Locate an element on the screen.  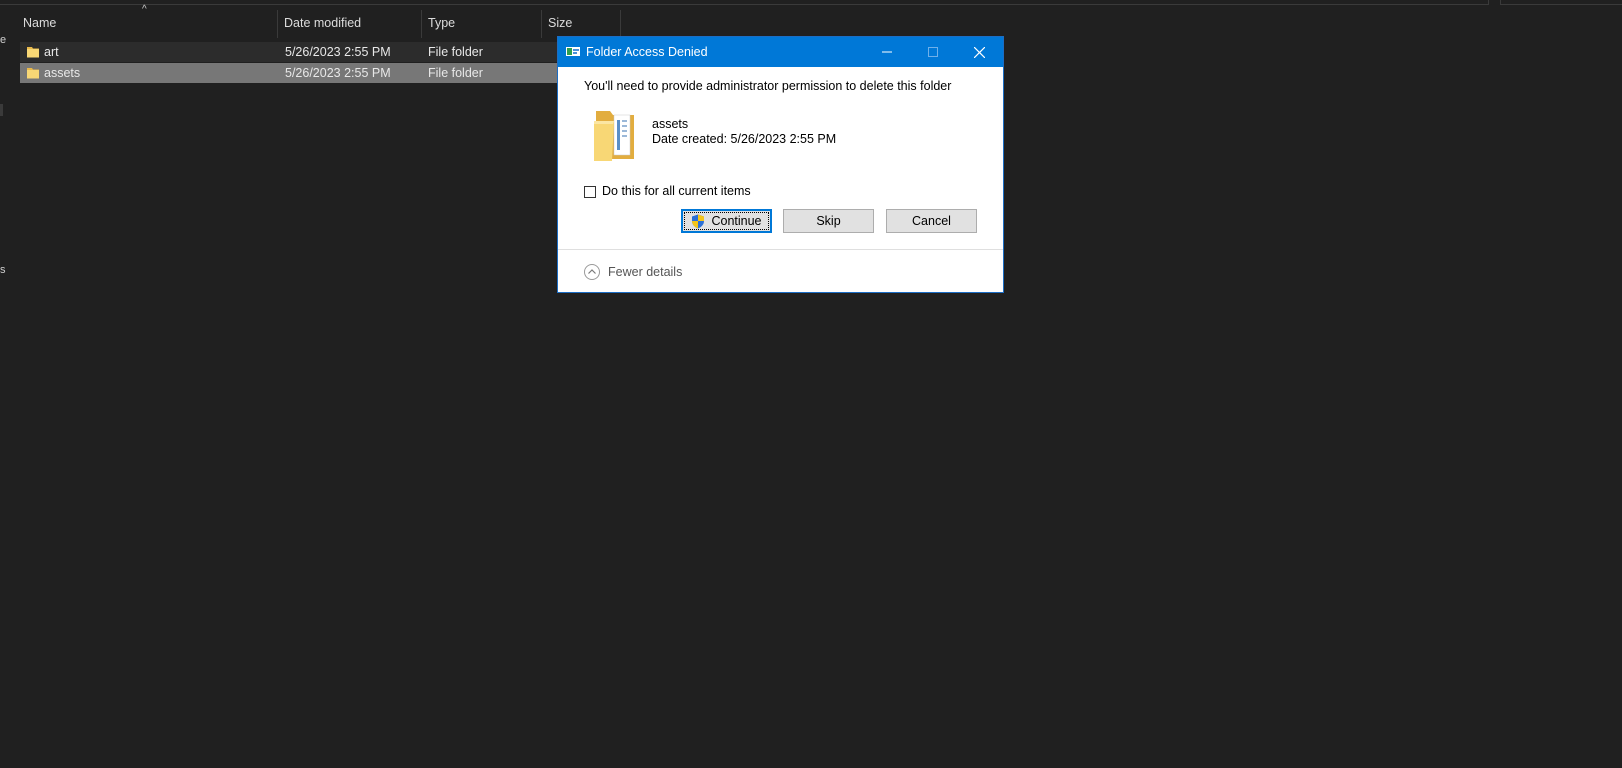
file-row: art 5/26/2023 2:55 PM File folder is located at coordinates (320, 52).